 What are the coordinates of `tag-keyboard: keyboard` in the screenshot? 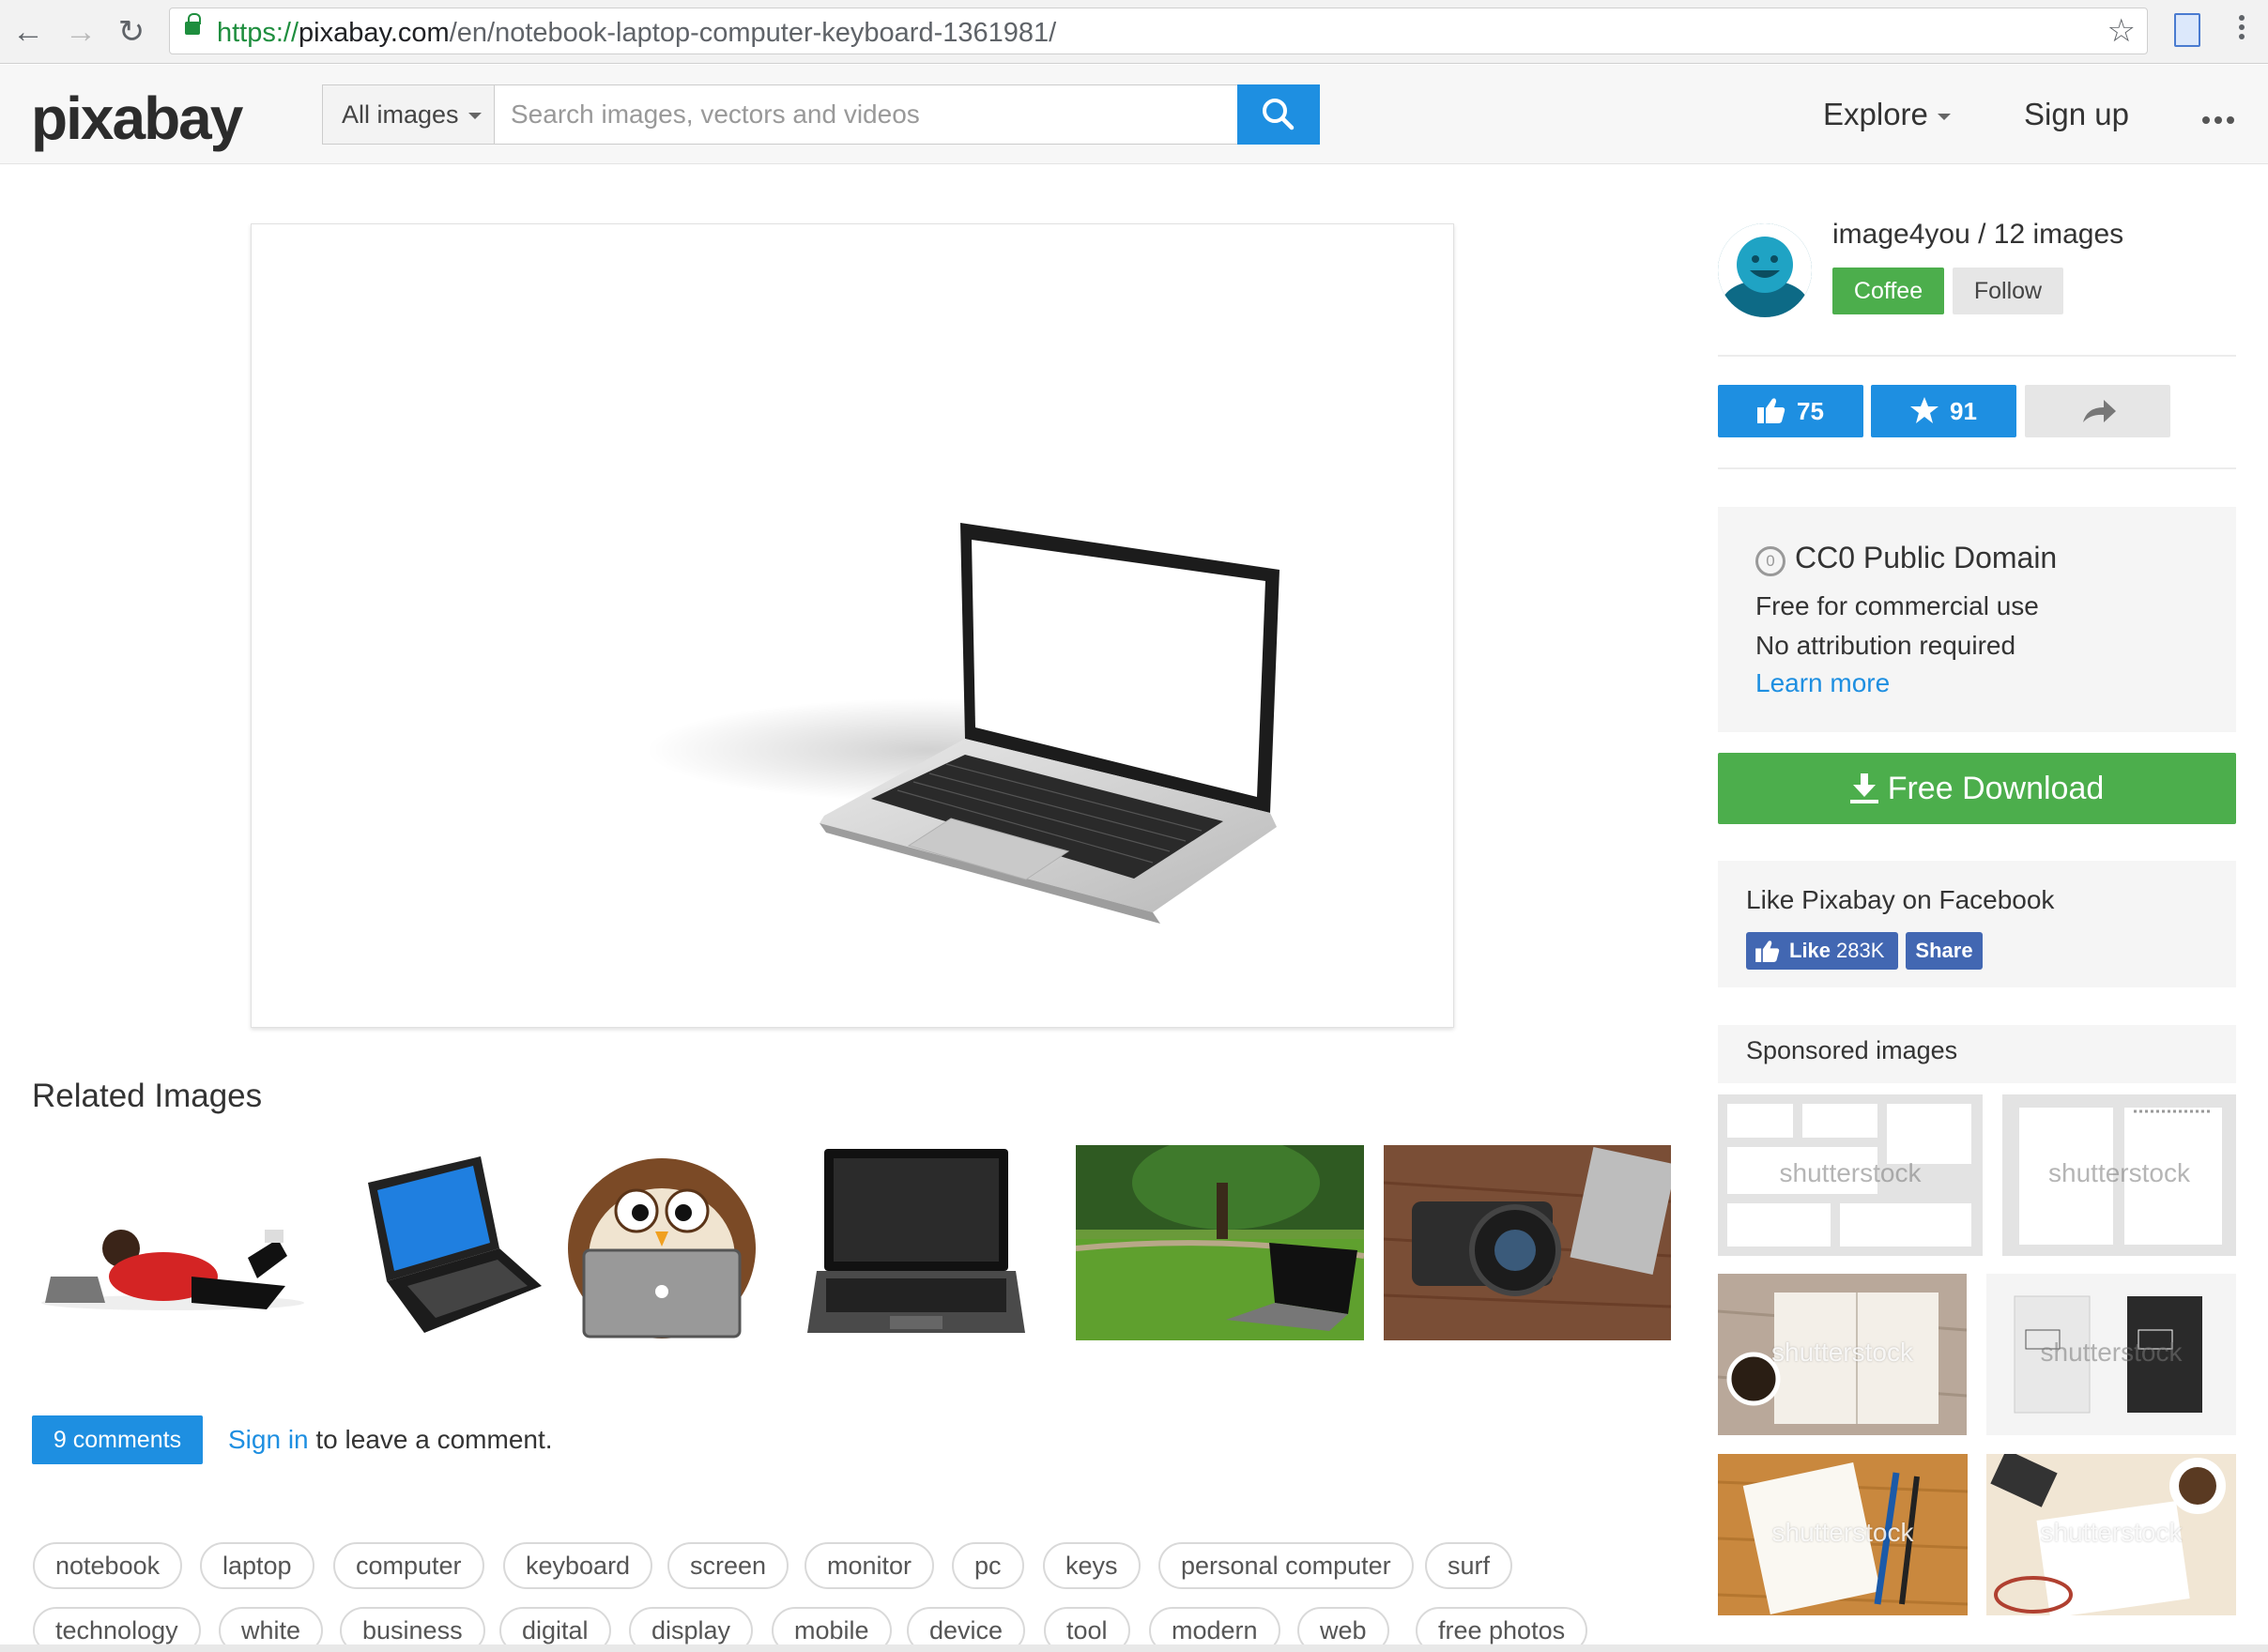 It's located at (578, 1565).